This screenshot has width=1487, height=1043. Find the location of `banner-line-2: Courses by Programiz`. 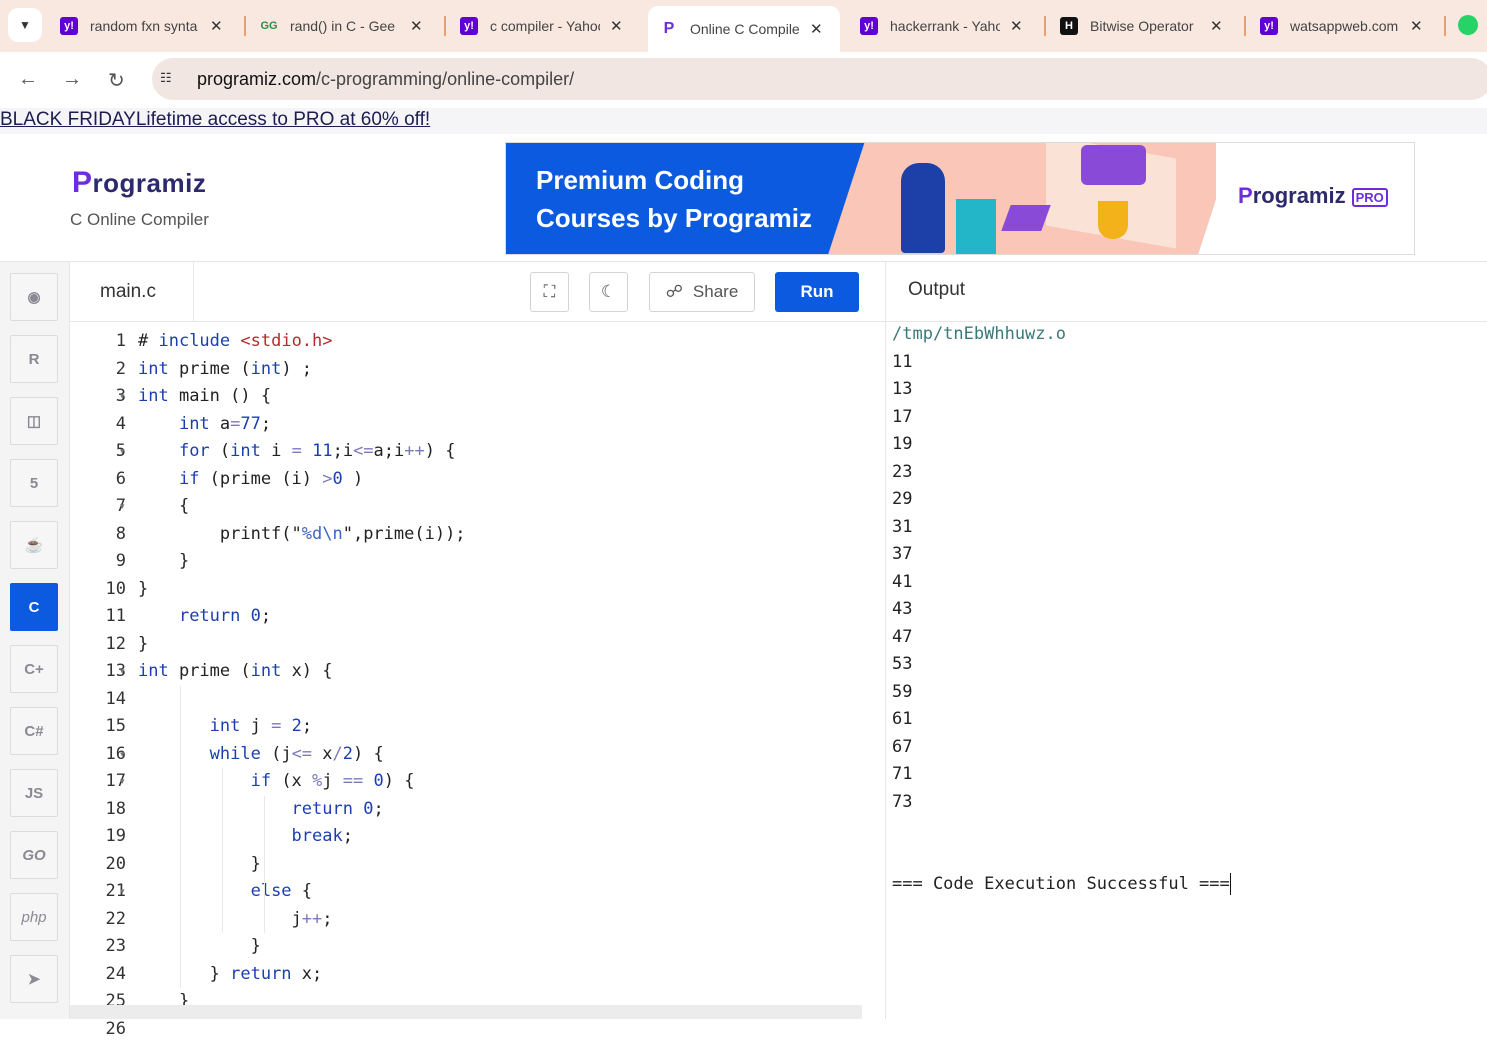

banner-line-2: Courses by Programiz is located at coordinates (674, 218).